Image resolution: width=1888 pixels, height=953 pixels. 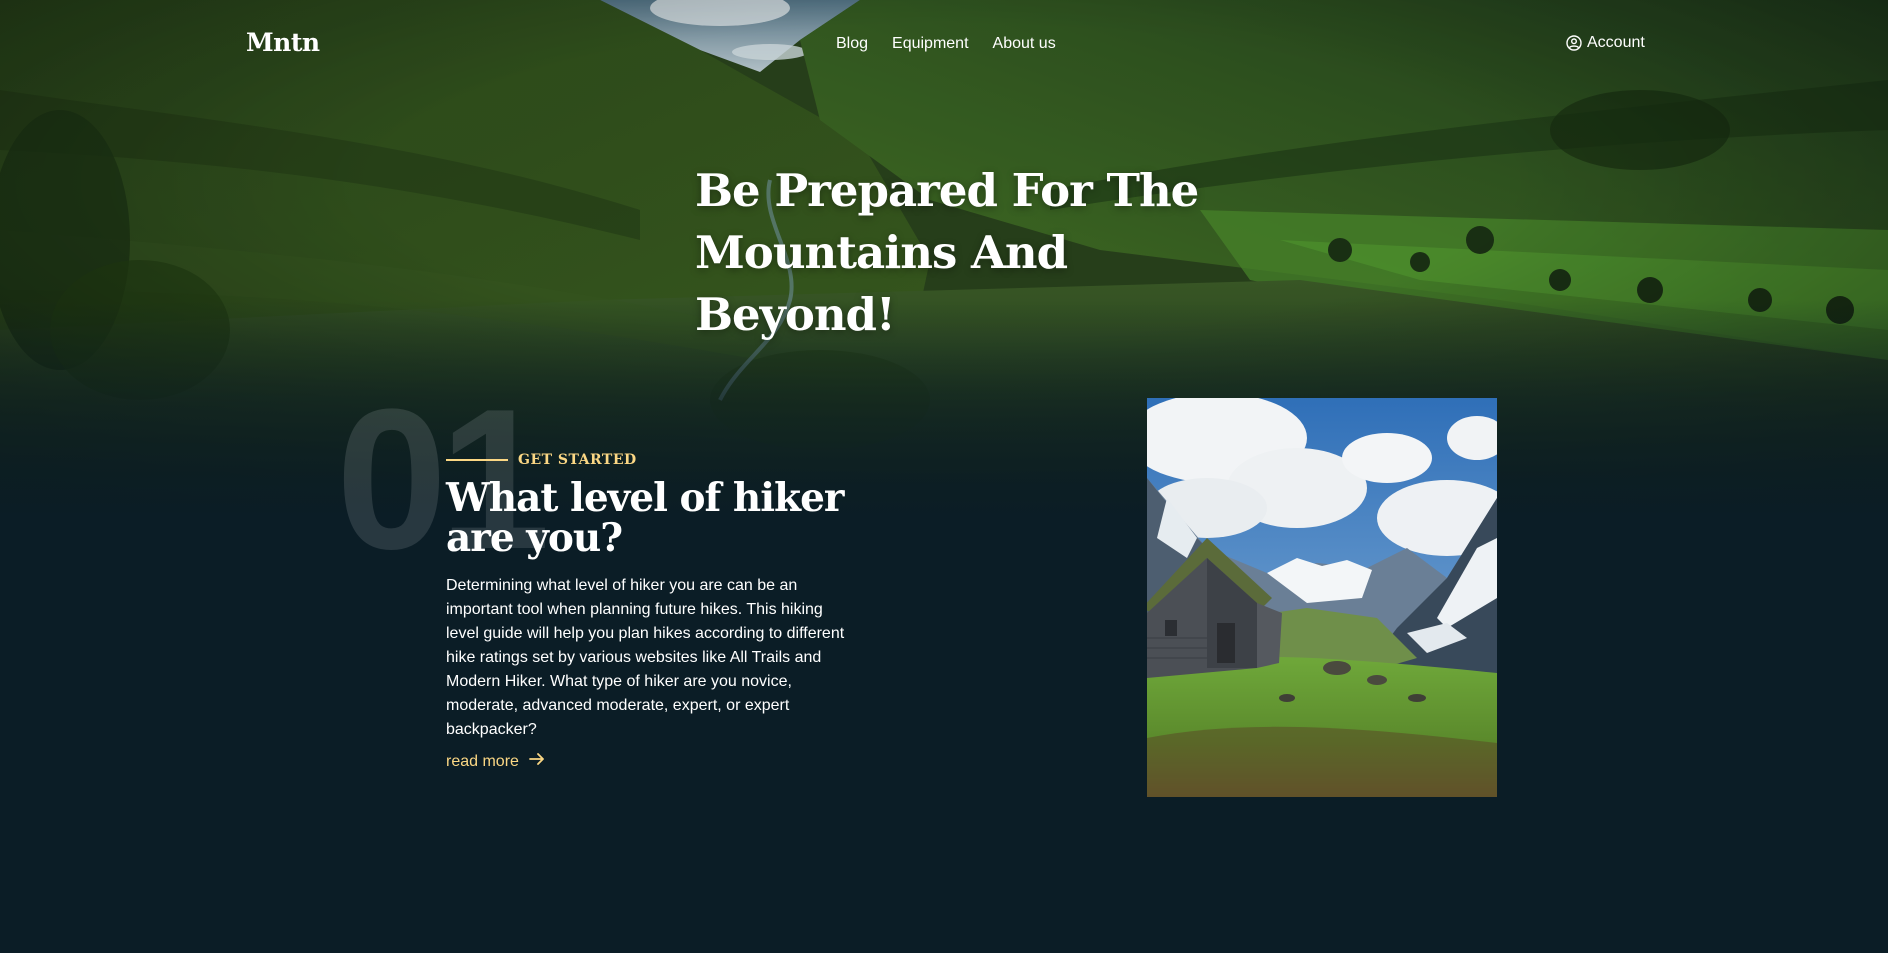 I want to click on section-eyebrow: GET STARTED, so click(x=541, y=460).